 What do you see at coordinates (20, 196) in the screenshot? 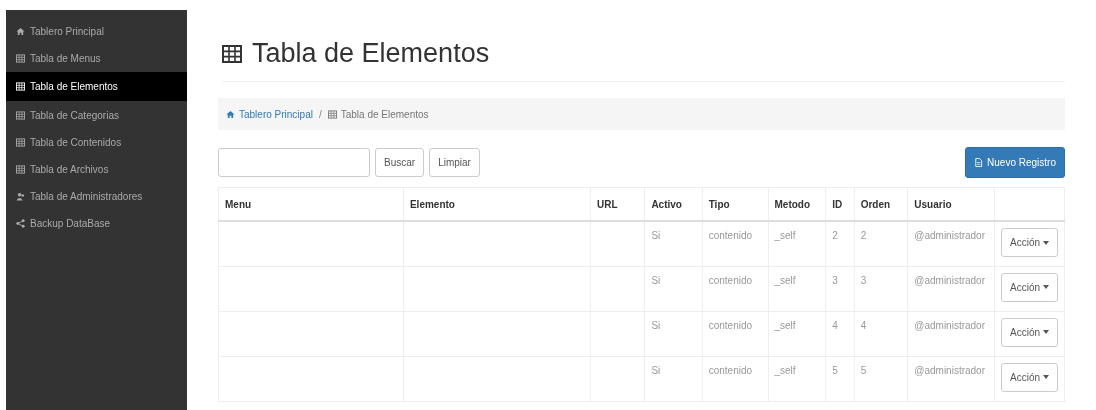
I see `users-icon` at bounding box center [20, 196].